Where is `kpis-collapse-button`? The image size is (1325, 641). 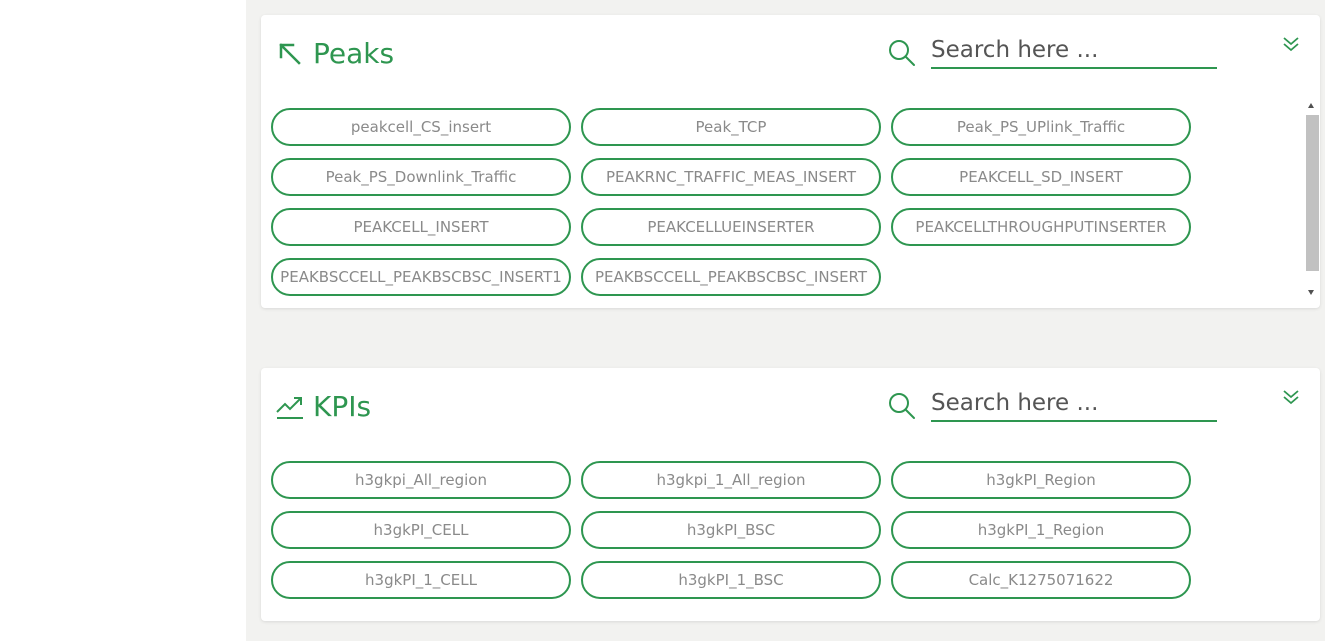
kpis-collapse-button is located at coordinates (1291, 397).